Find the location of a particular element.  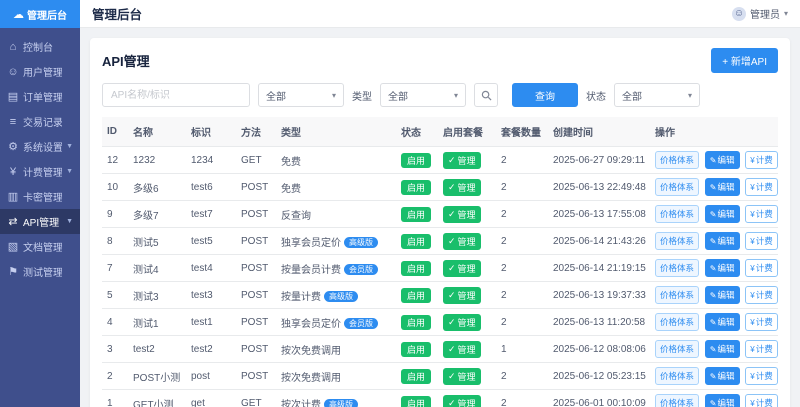

type-text: 按量计费 is located at coordinates (301, 297).